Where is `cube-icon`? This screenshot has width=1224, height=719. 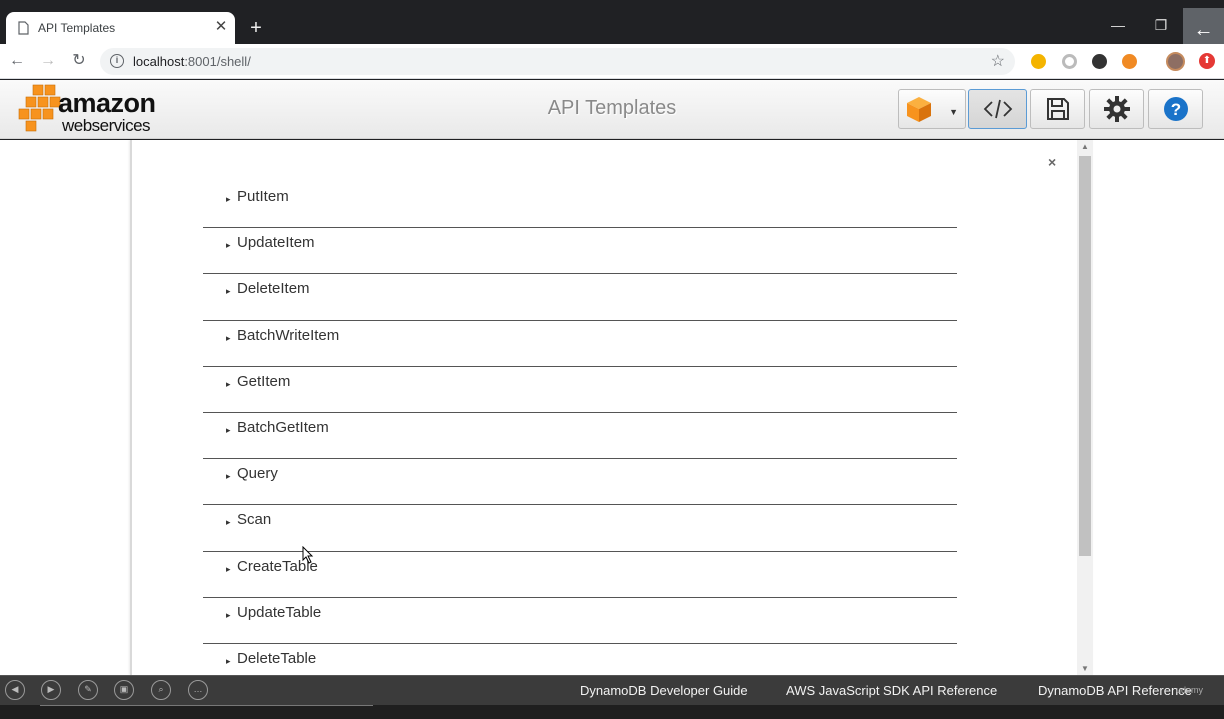
cube-icon is located at coordinates (919, 109).